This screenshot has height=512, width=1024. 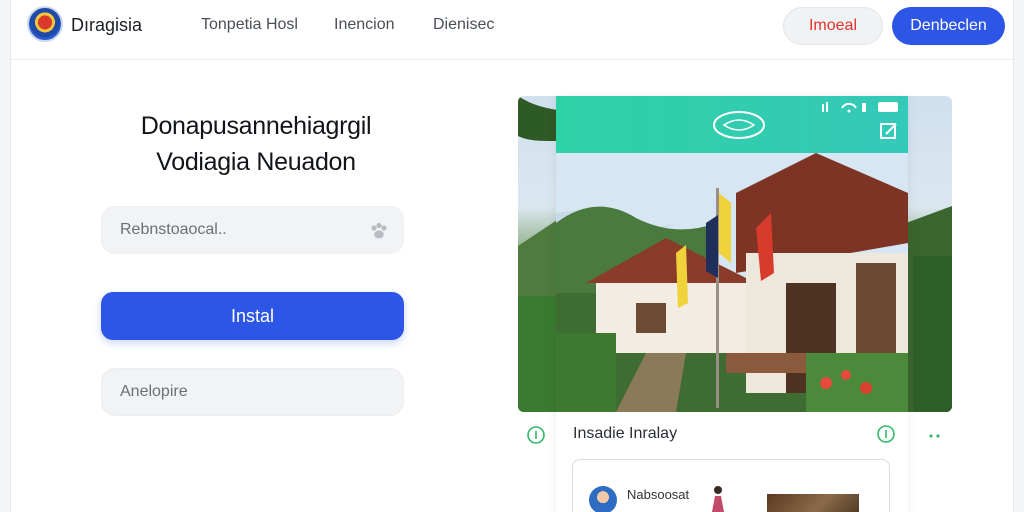 I want to click on person-figure-icon, so click(x=718, y=499).